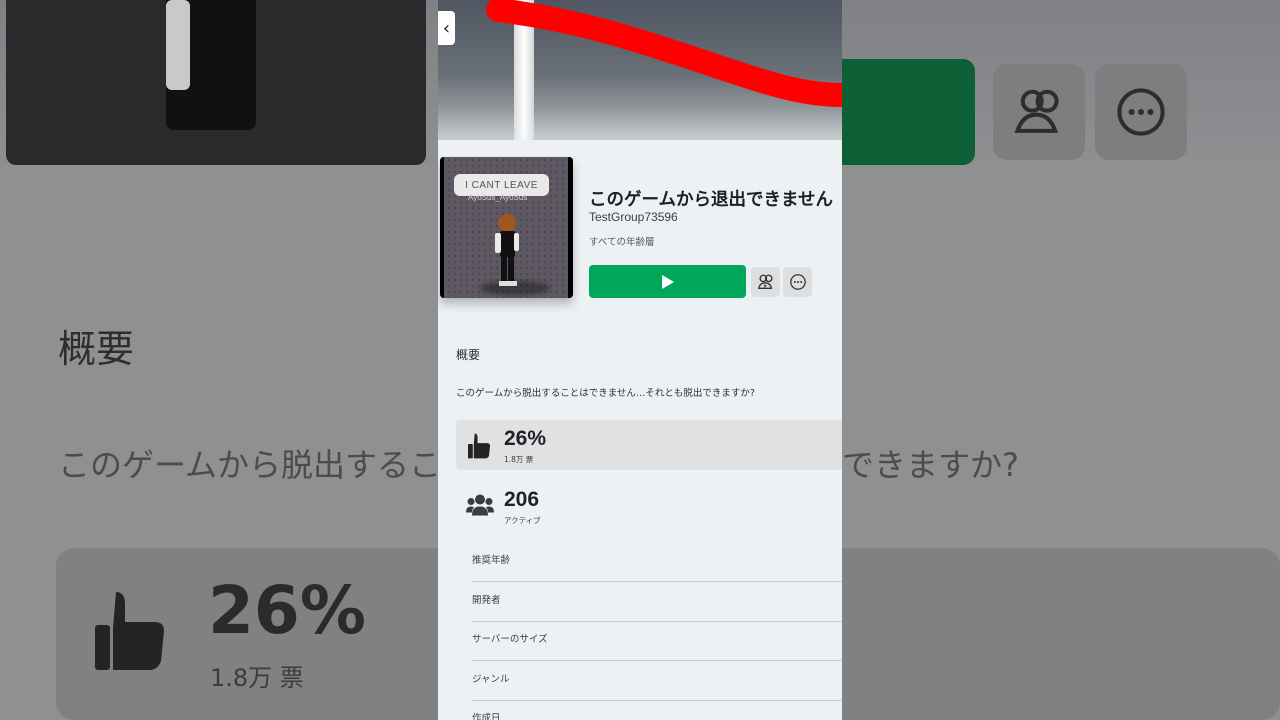  I want to click on thumbs-up-icon, so click(479, 446).